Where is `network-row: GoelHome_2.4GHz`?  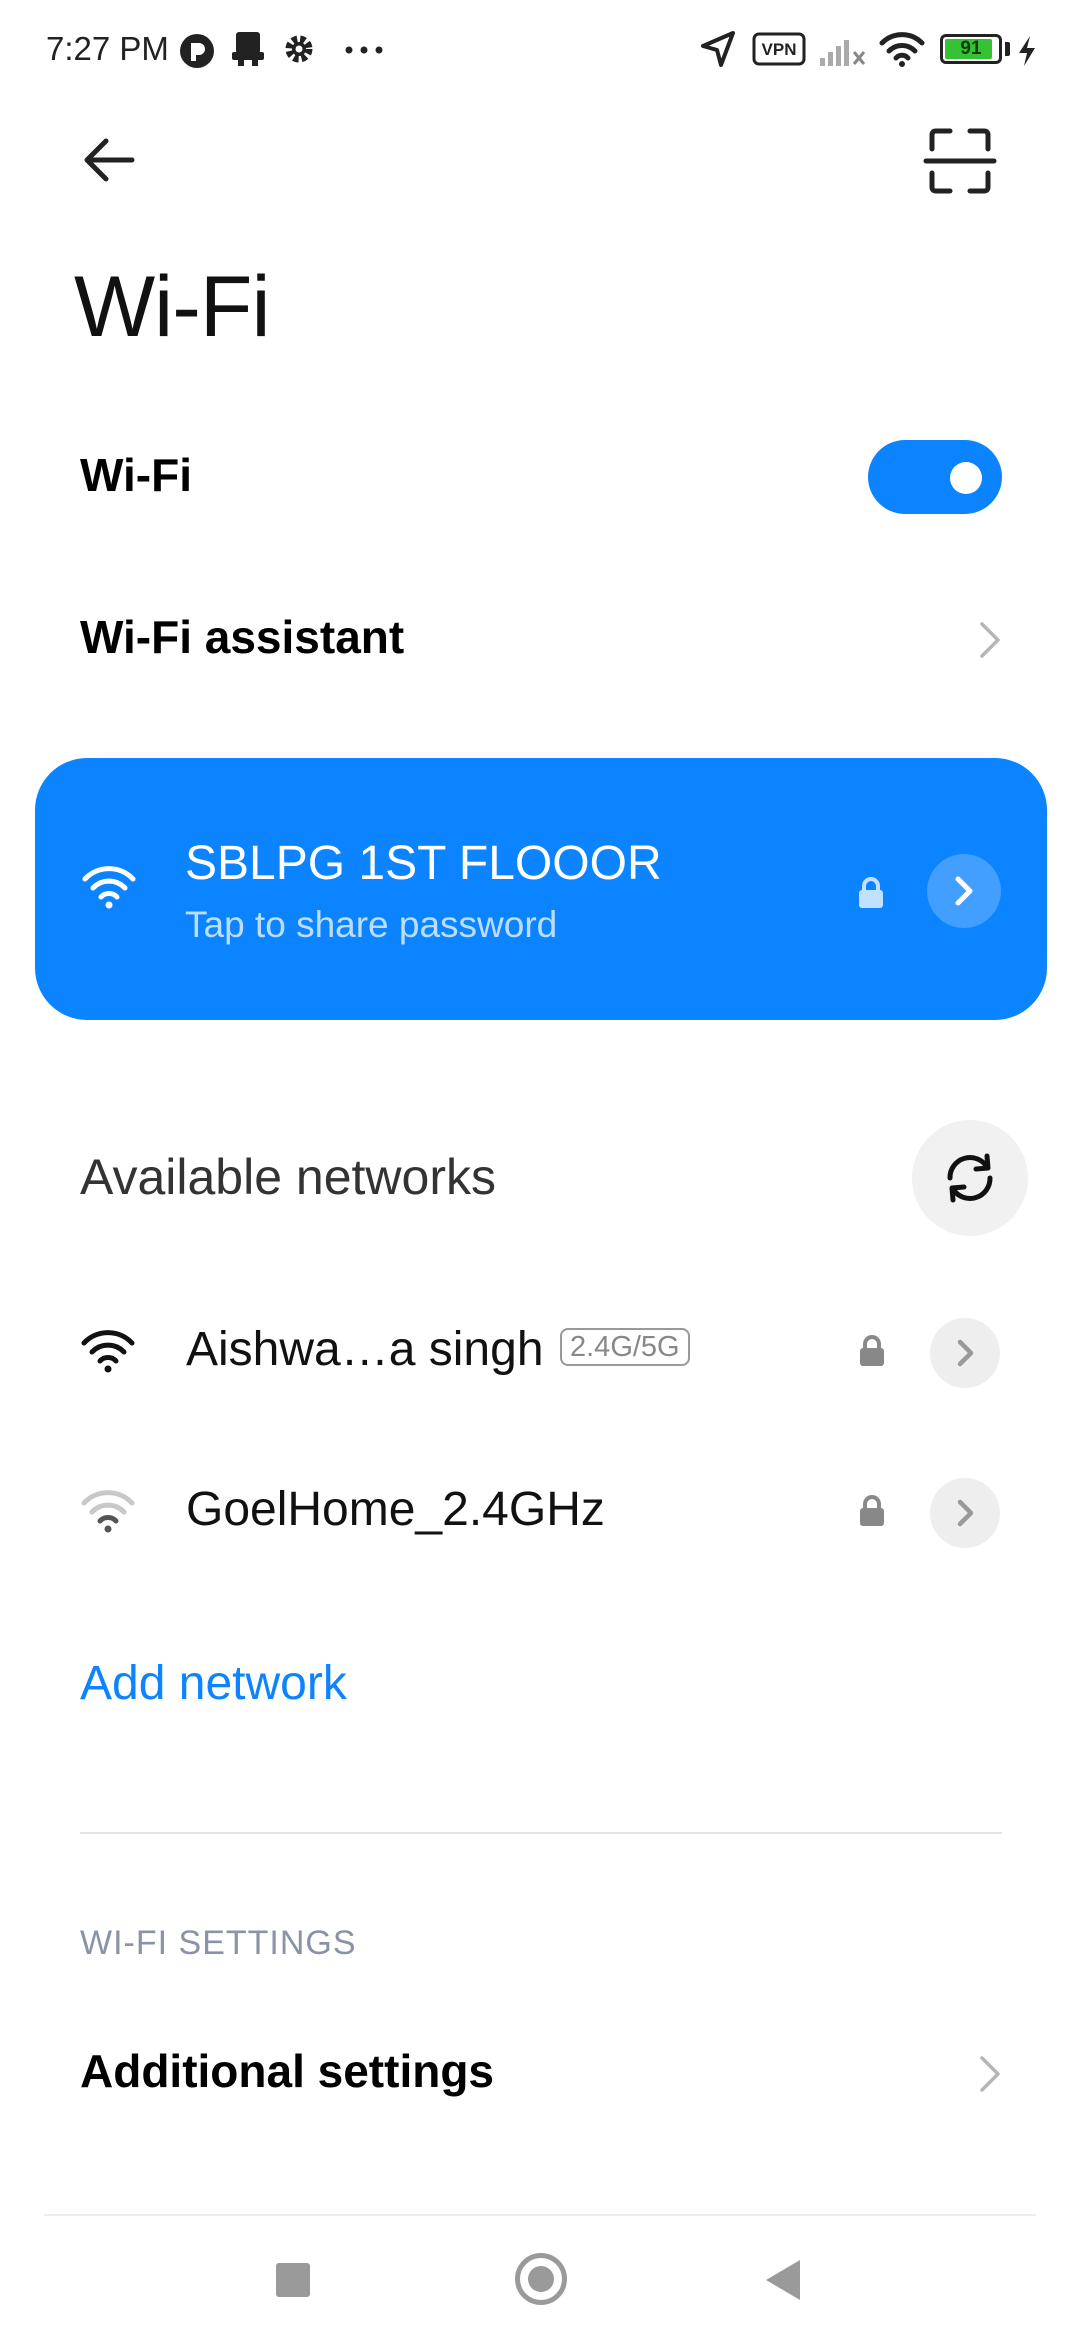 network-row: GoelHome_2.4GHz is located at coordinates (540, 1512).